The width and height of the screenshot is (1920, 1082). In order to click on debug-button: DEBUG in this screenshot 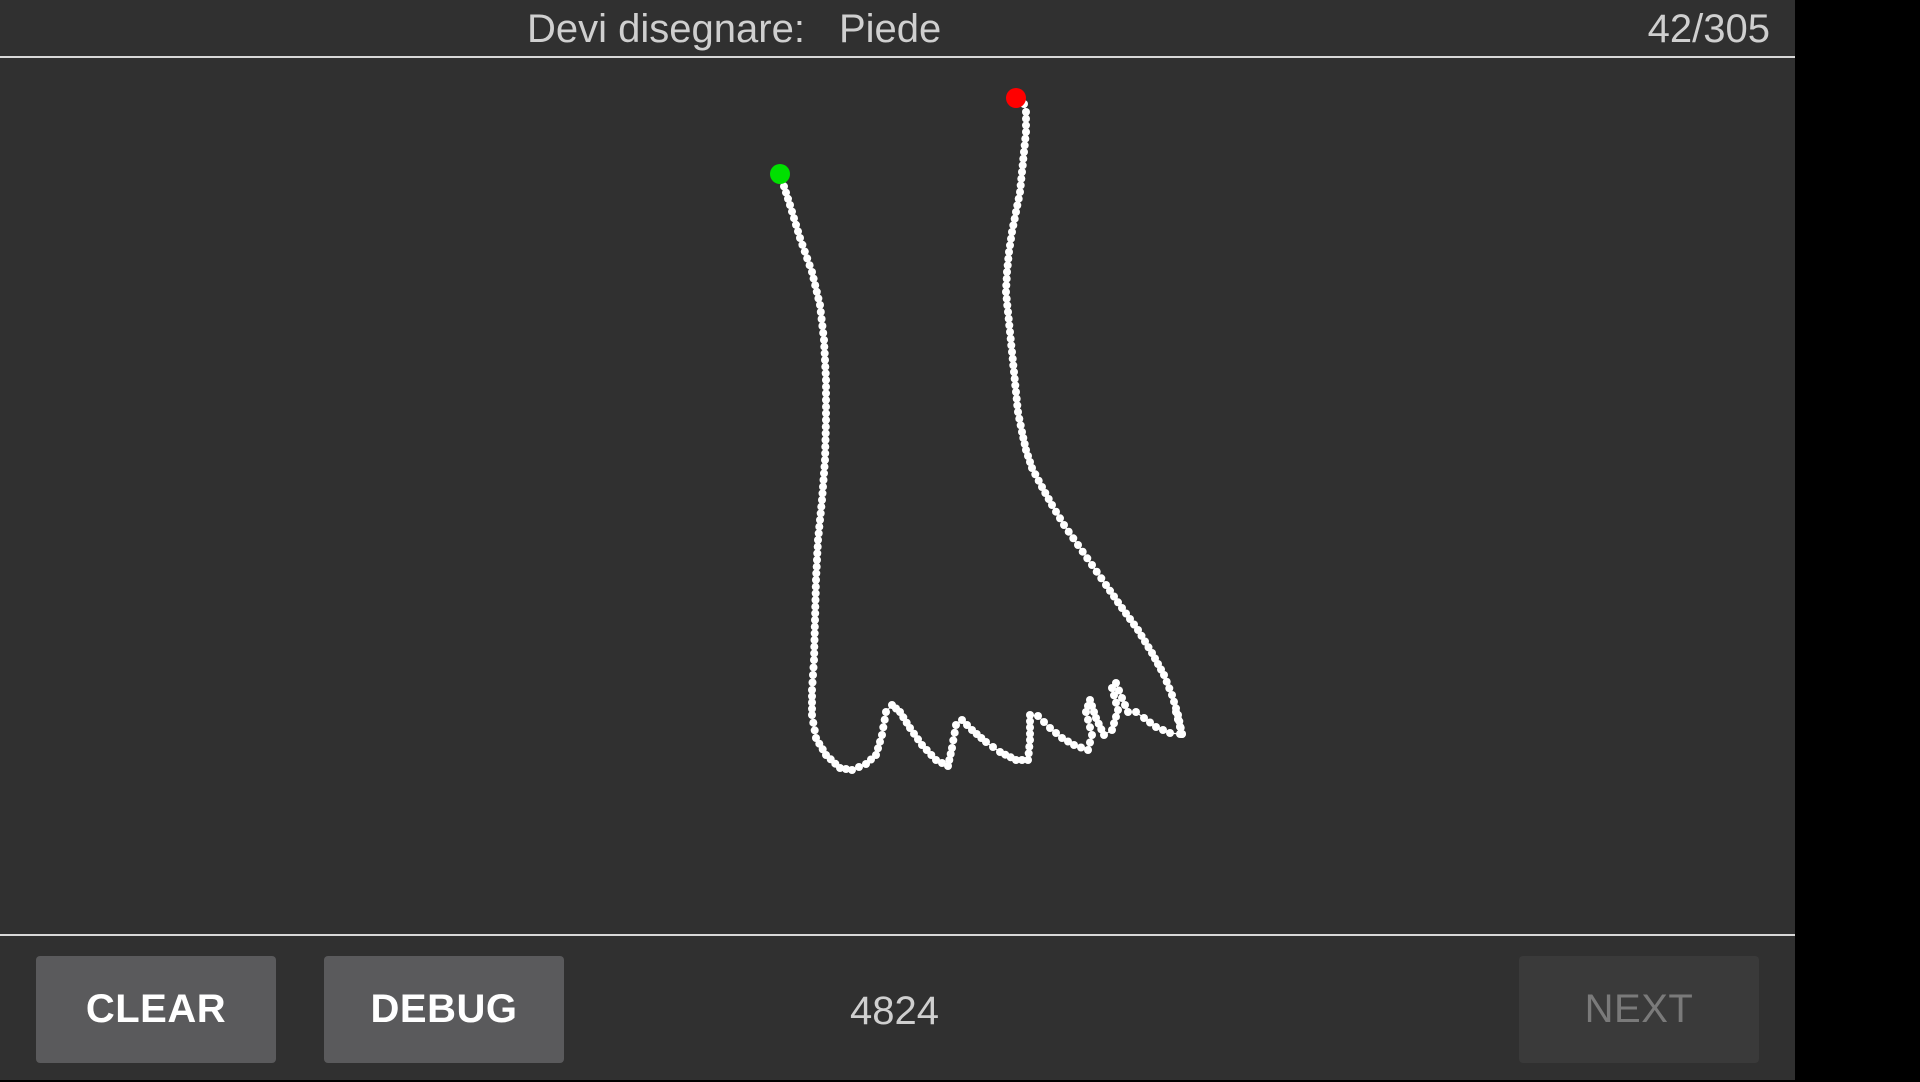, I will do `click(444, 1009)`.